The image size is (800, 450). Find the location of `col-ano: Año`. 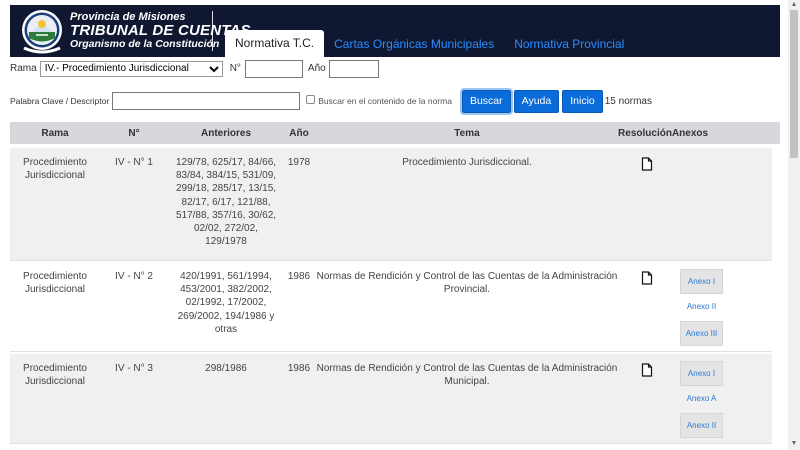

col-ano: Año is located at coordinates (299, 133).